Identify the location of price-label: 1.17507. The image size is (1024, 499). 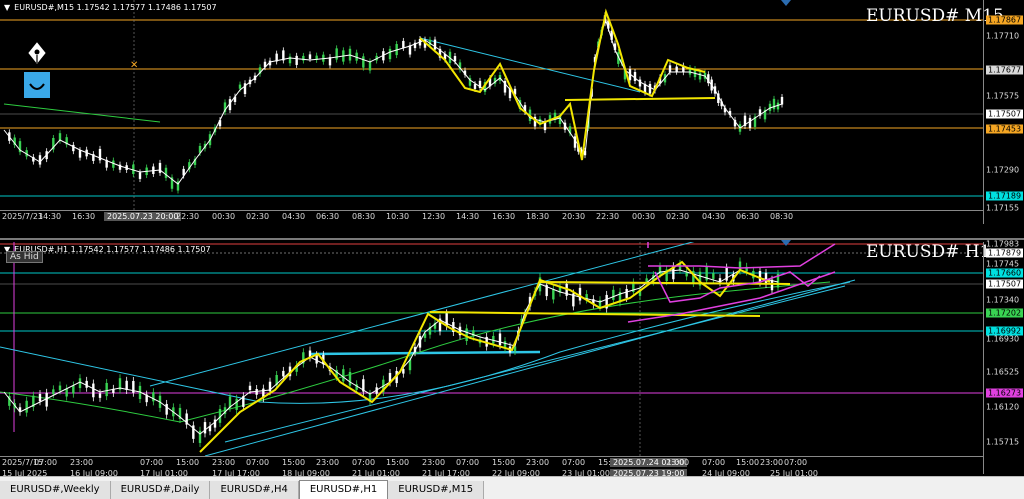
(1005, 114).